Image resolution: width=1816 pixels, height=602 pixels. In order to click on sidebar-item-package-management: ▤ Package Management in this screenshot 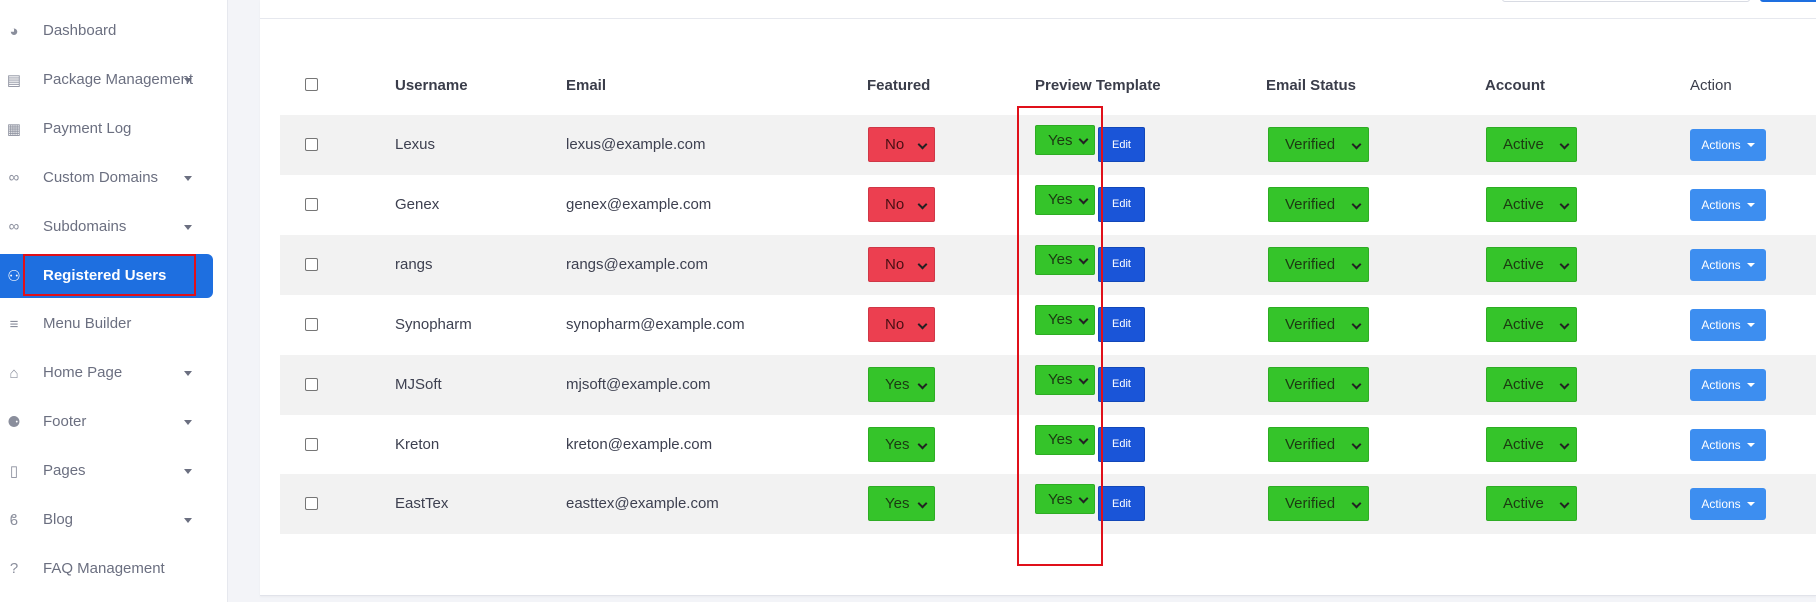, I will do `click(106, 80)`.